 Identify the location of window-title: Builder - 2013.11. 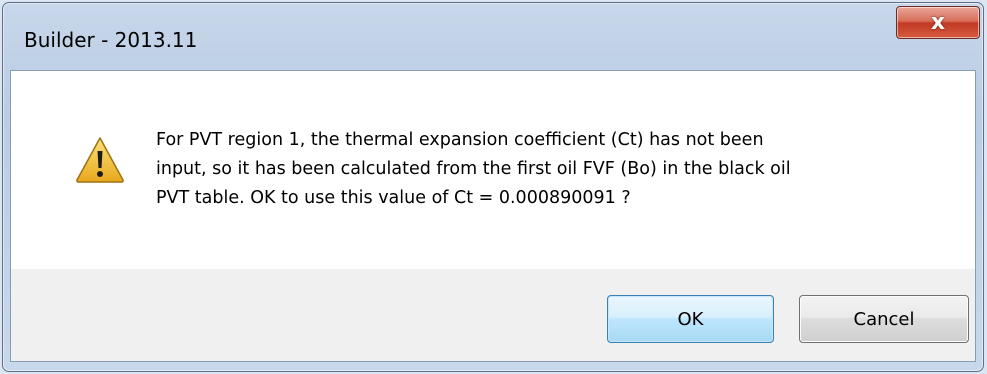
(111, 40).